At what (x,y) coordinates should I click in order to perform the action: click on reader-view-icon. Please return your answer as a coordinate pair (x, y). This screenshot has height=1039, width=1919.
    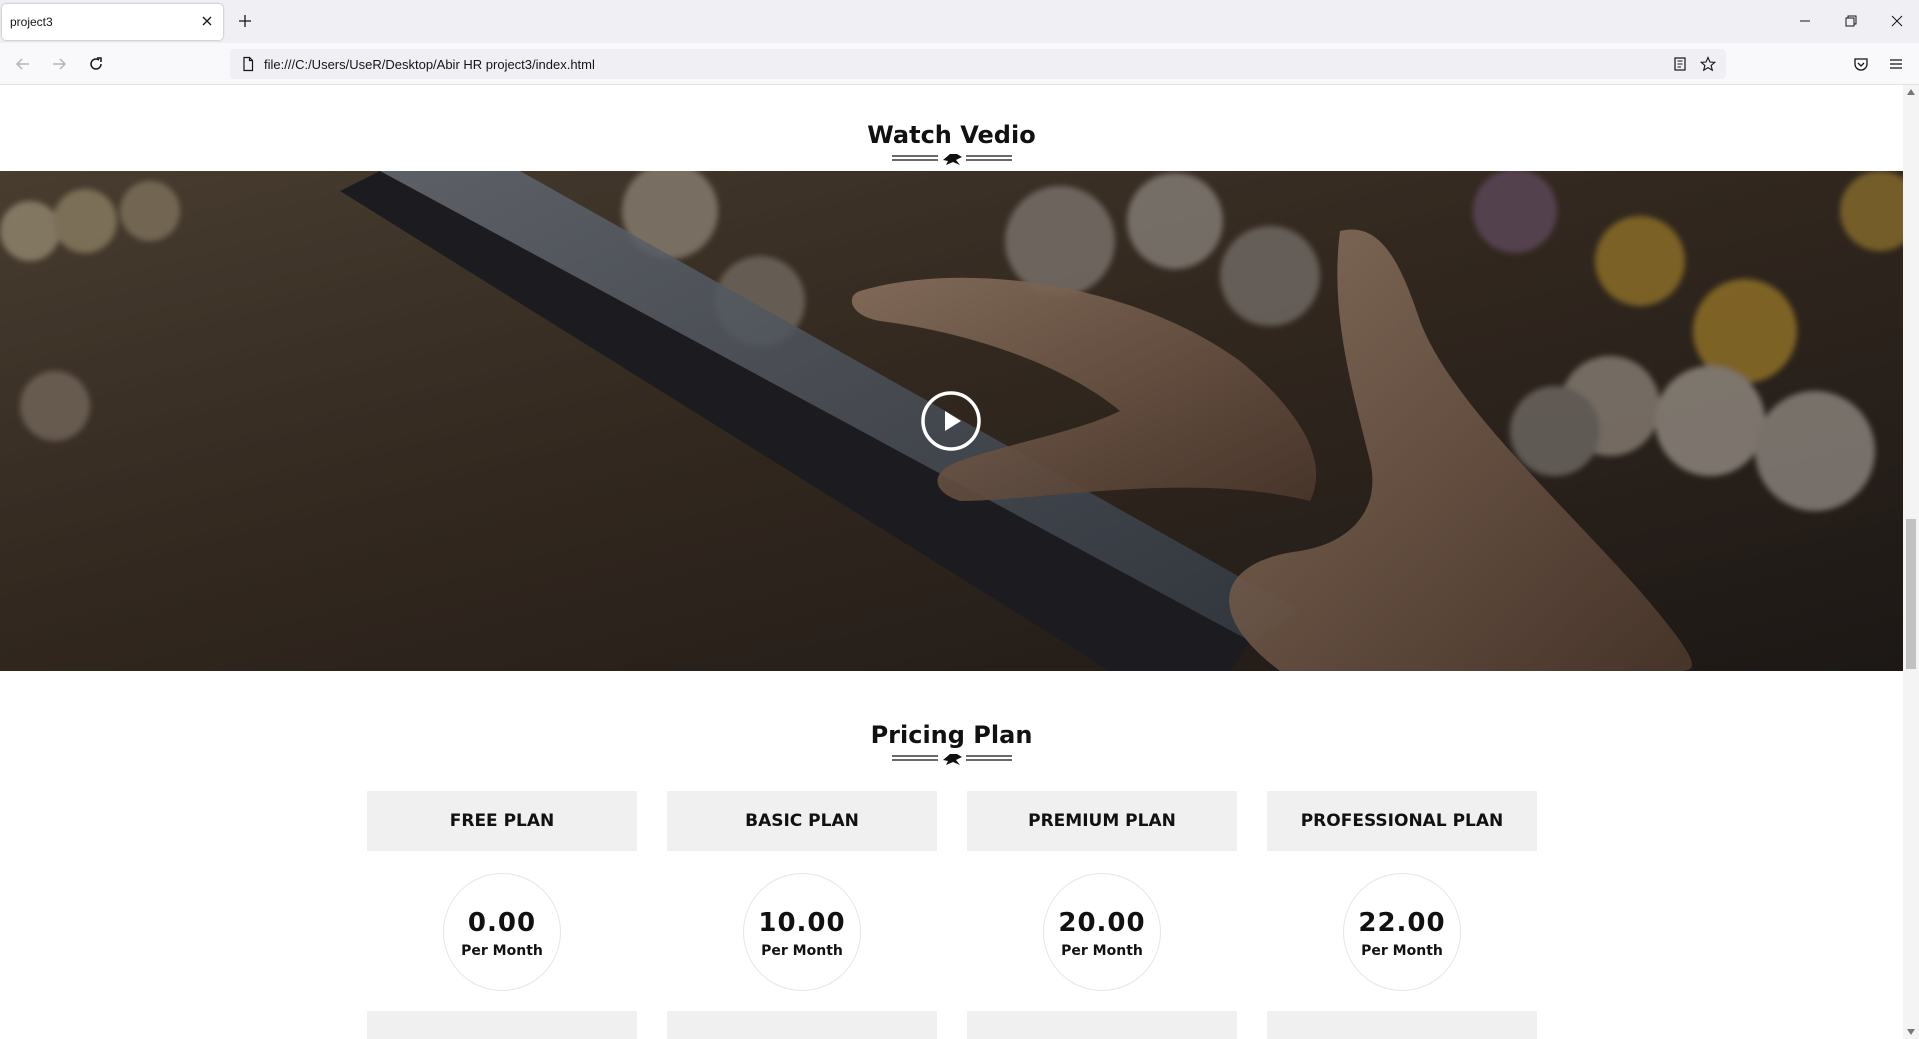
    Looking at the image, I should click on (1680, 64).